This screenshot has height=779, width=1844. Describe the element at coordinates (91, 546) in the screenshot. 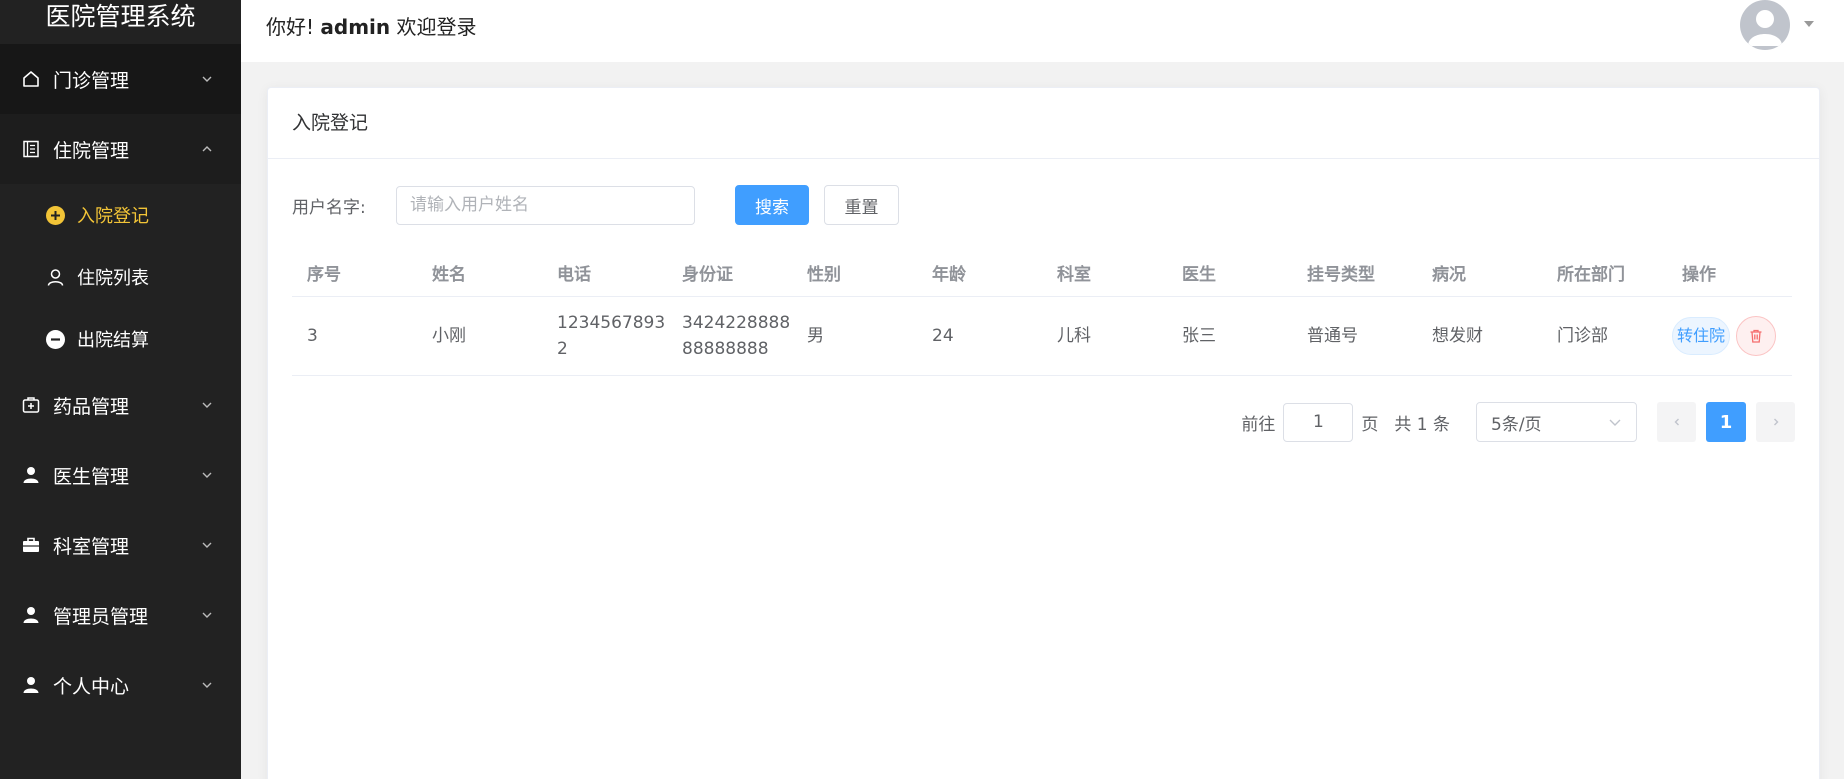

I see `sidebar-item-label: 科室管理` at that location.